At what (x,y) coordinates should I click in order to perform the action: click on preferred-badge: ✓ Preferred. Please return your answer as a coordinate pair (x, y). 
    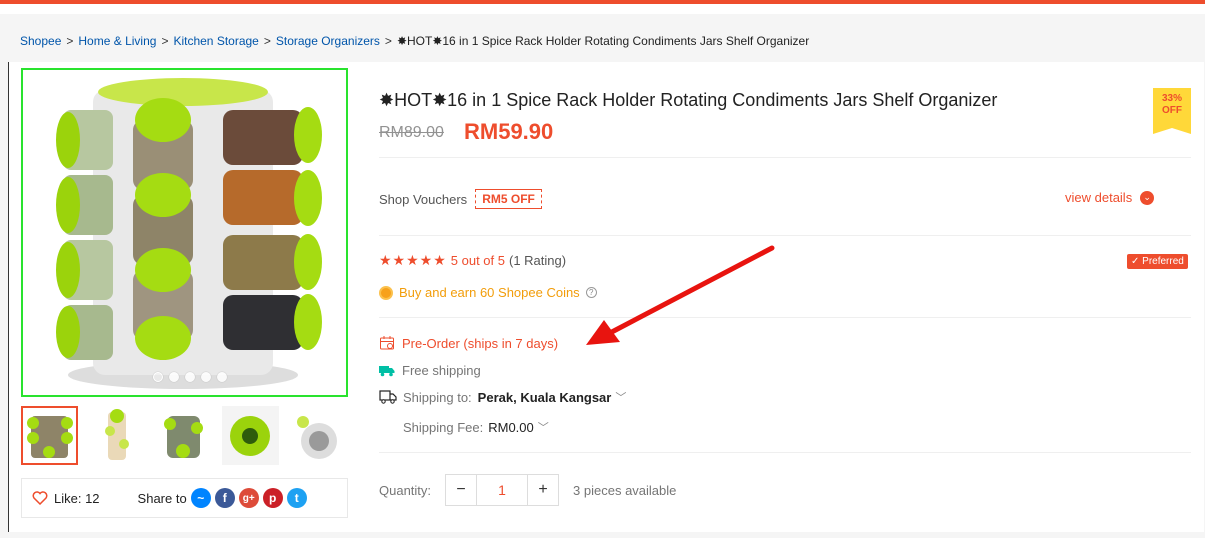
    Looking at the image, I should click on (1157, 261).